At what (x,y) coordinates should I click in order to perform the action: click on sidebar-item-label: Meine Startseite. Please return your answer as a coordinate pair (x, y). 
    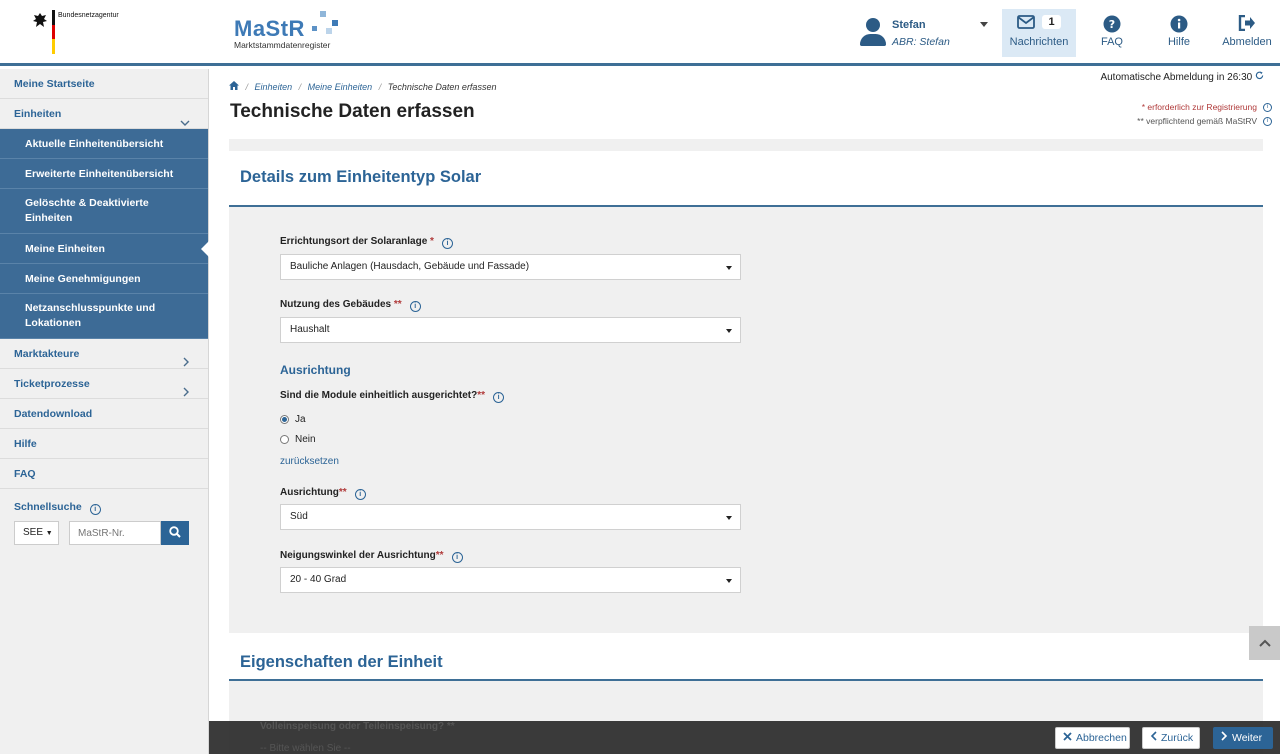
    Looking at the image, I should click on (54, 84).